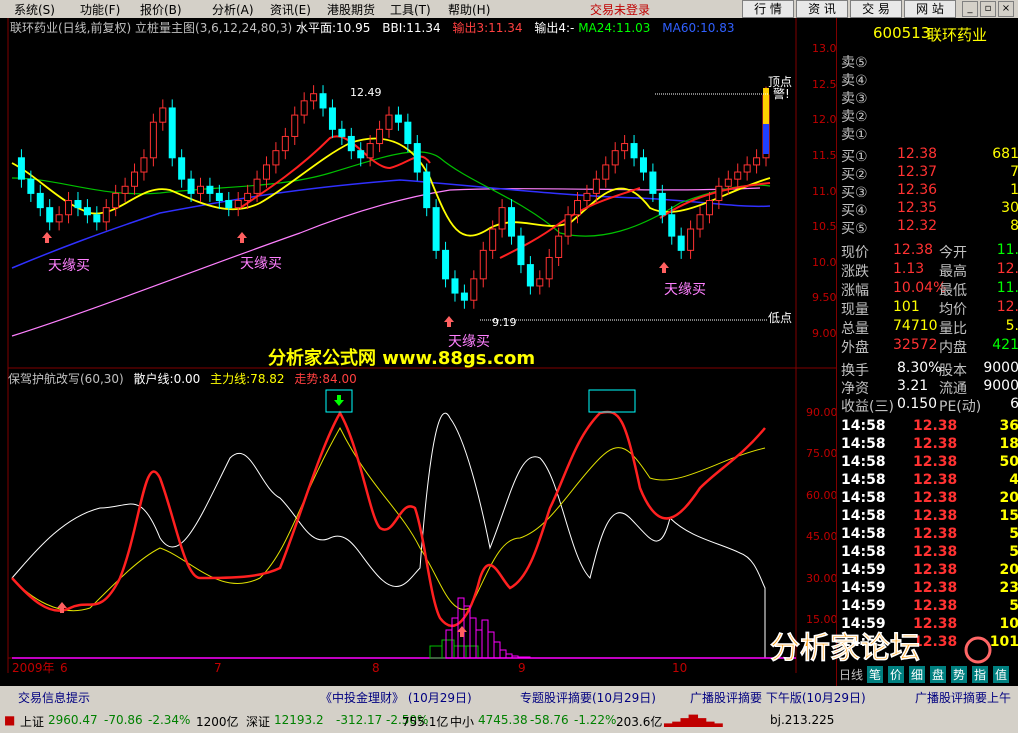 This screenshot has height=733, width=1018. I want to click on level-value: 水平面:10.95, so click(333, 28).